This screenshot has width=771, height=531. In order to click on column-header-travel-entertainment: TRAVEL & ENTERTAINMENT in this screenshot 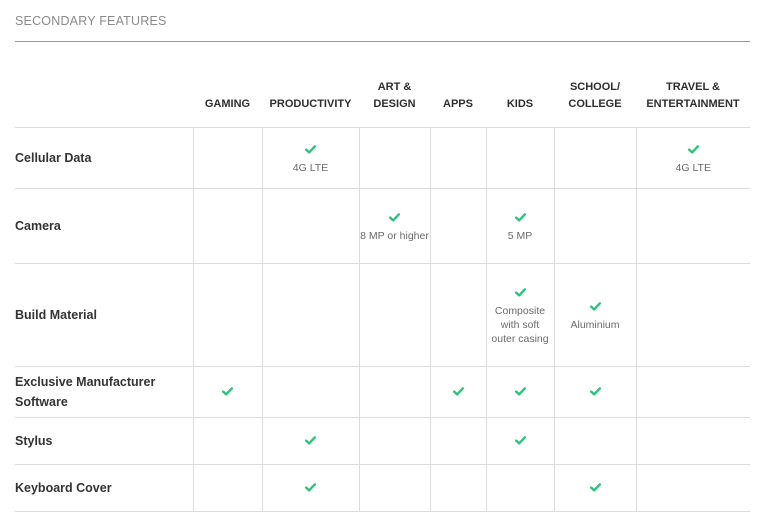, I will do `click(693, 85)`.